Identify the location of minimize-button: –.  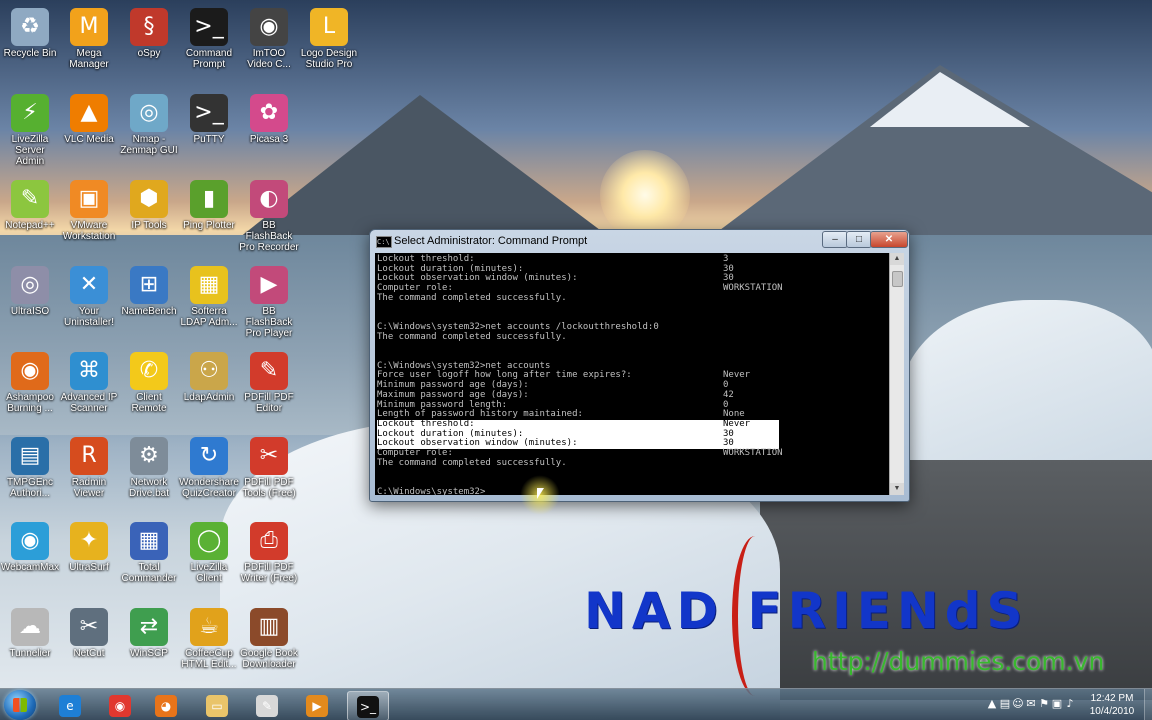
(835, 239).